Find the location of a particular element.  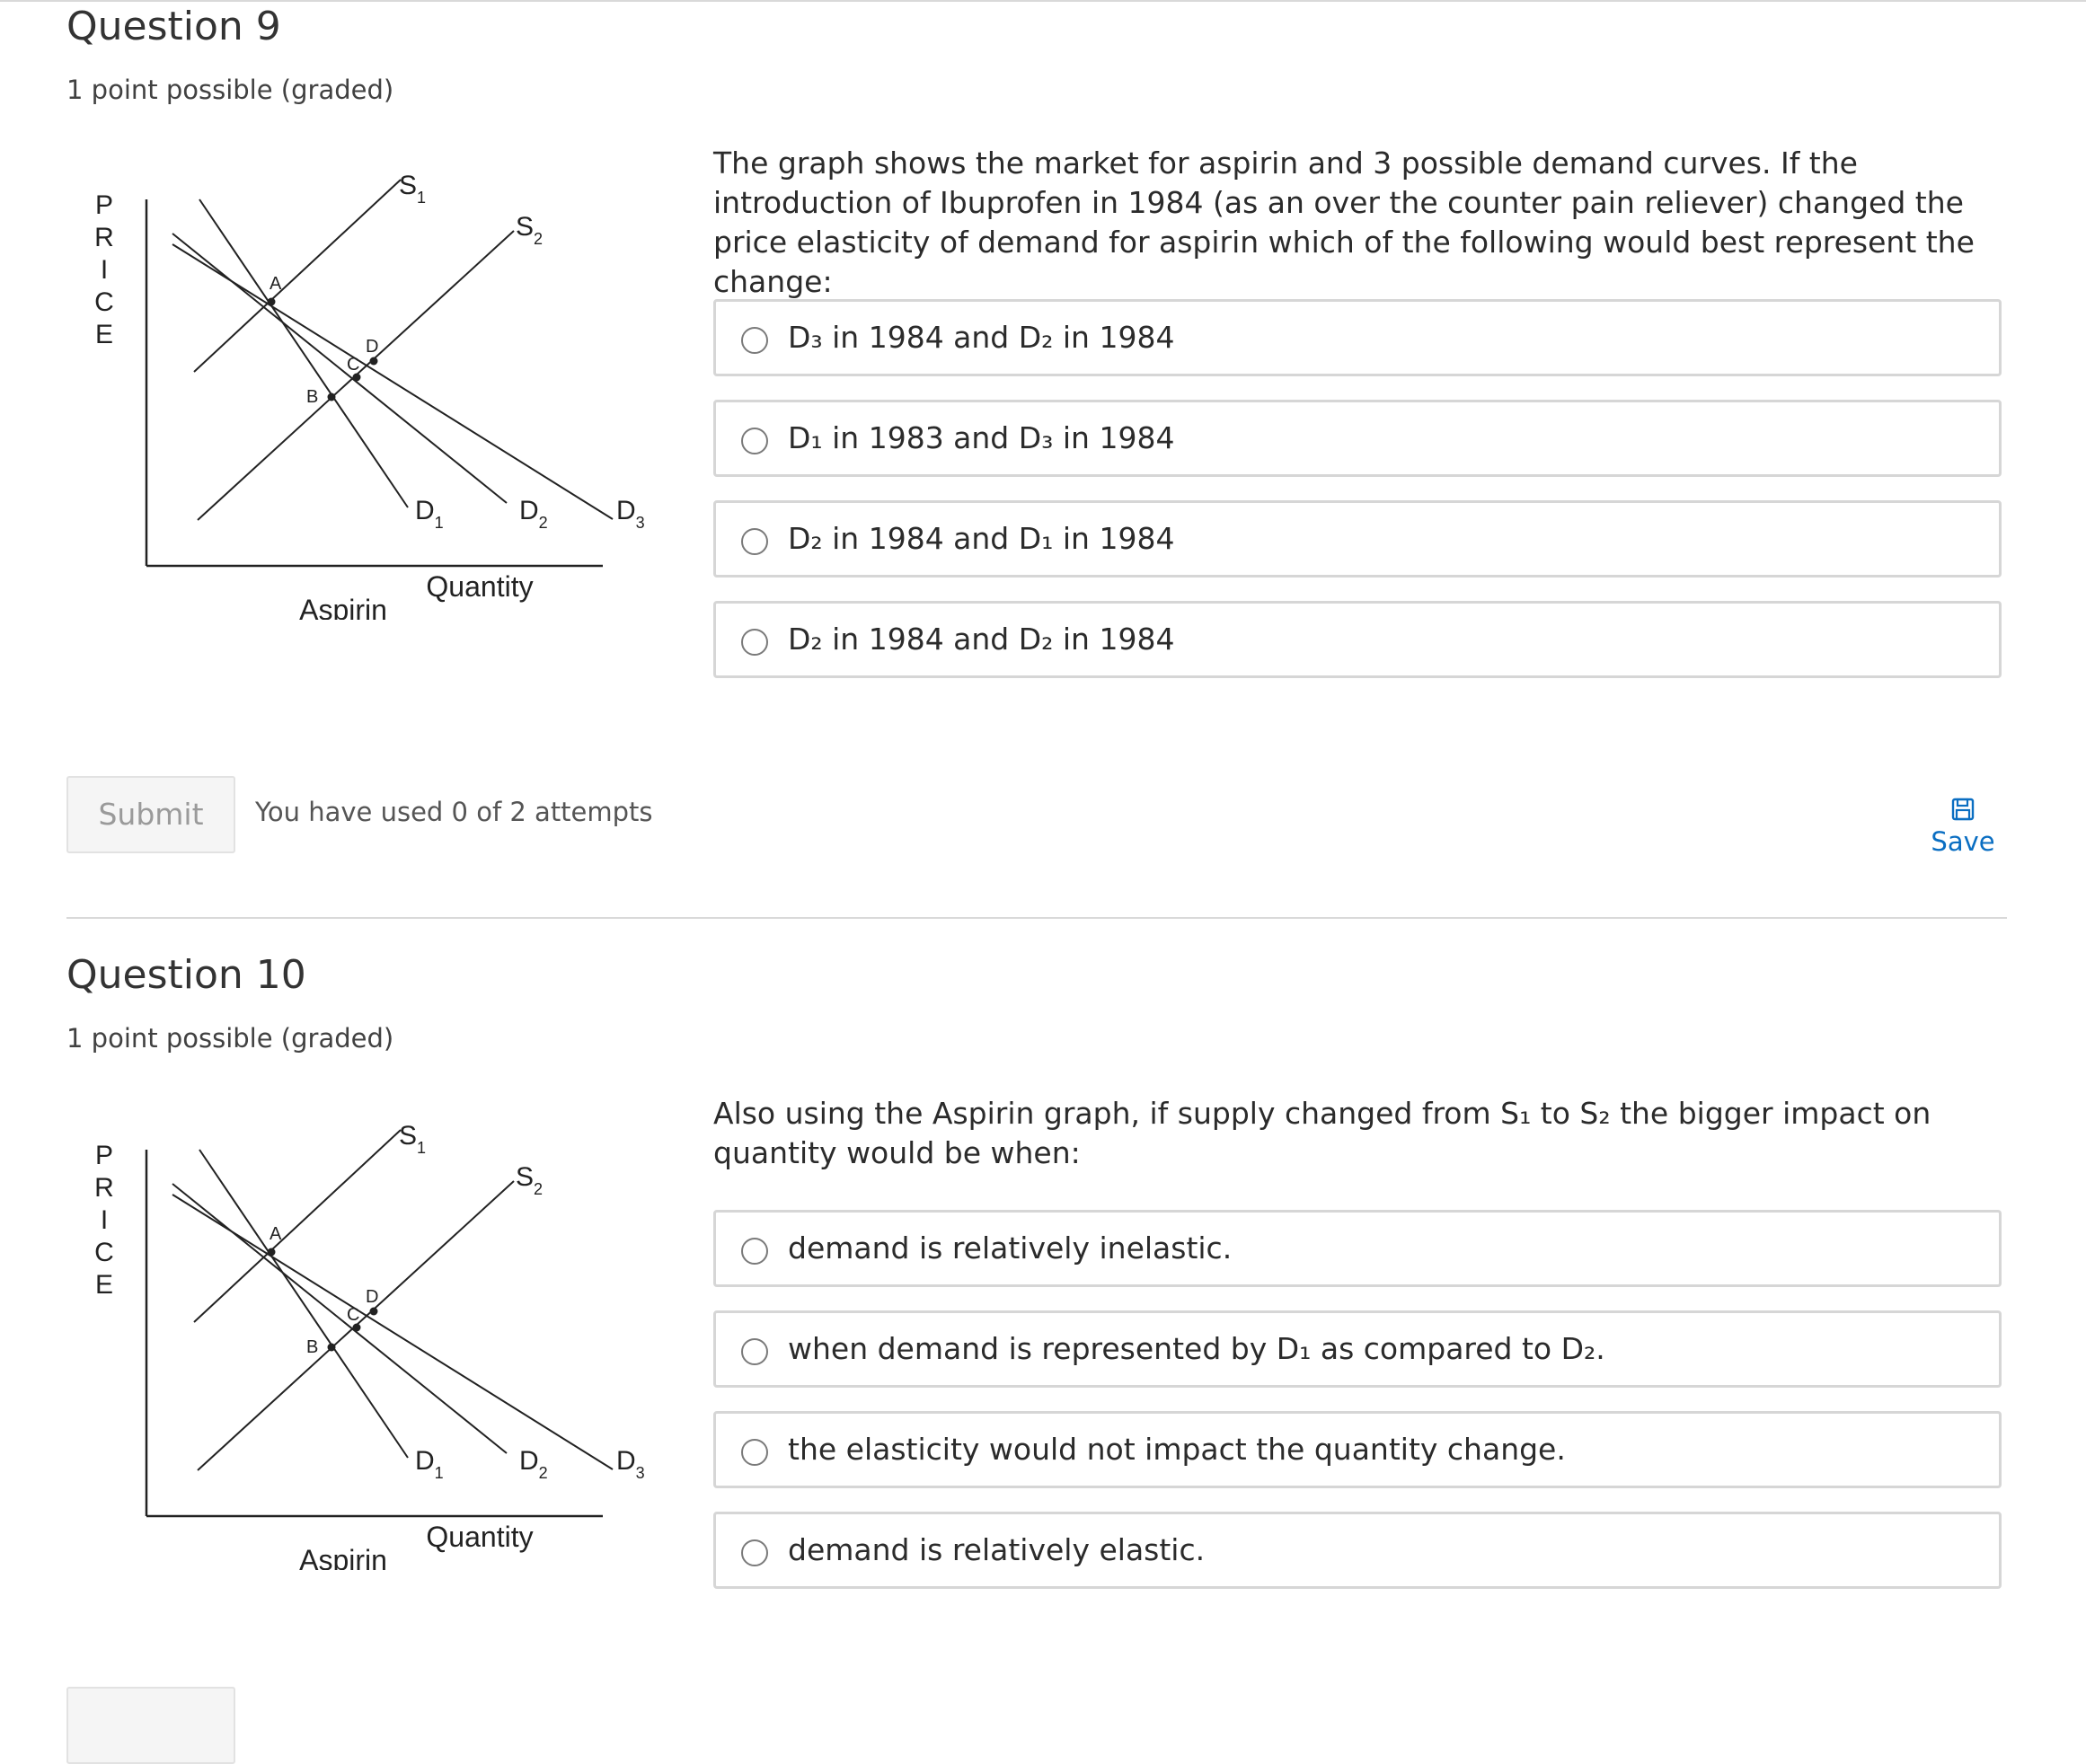

question-9-option-3: D₂ in 1984 and D₁ in 1984 is located at coordinates (1357, 539).